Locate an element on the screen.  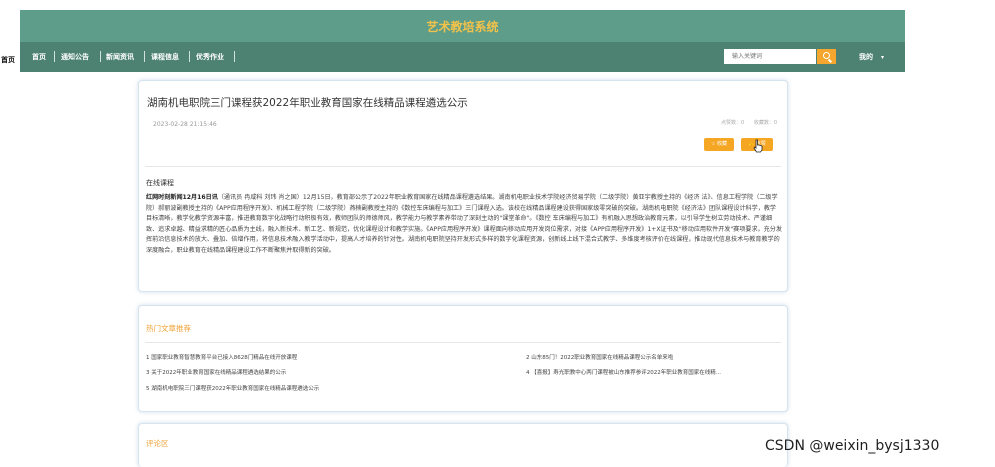
collect-count: 收藏数：0 is located at coordinates (765, 123).